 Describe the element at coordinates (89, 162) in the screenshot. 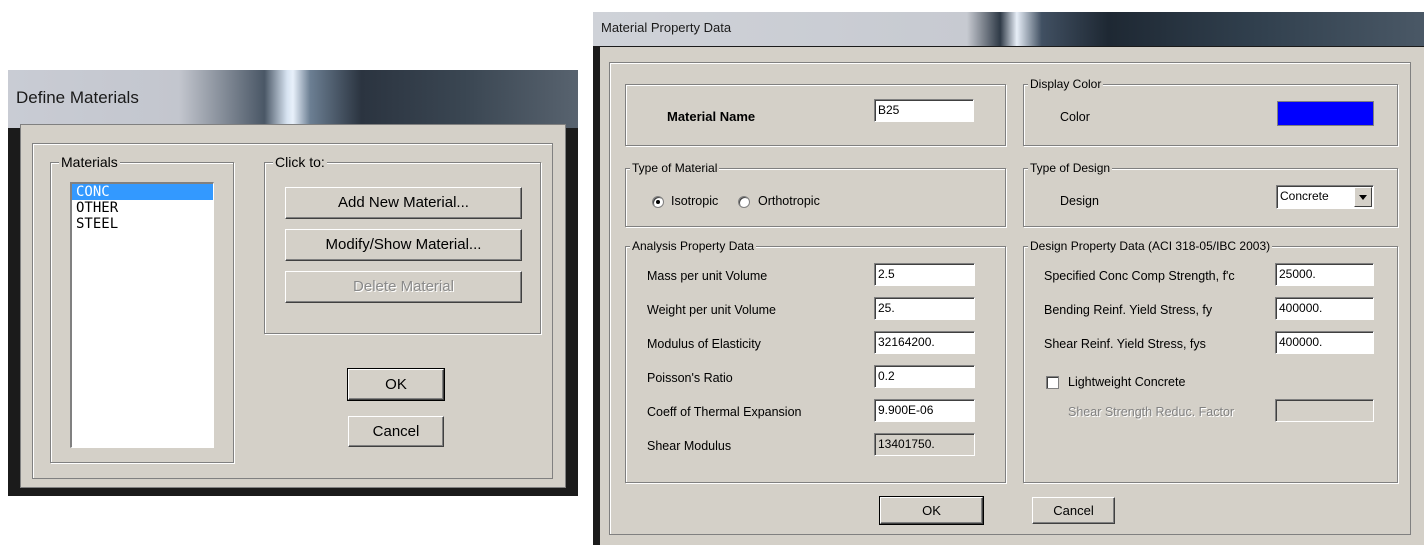

I see `materials-group-label: Materials` at that location.